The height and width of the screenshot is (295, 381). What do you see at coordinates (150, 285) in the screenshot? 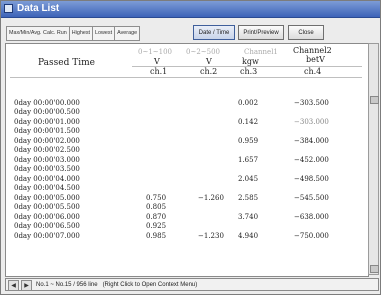
I see `context-menu-hint: (Right Click to Open Context Menu)` at bounding box center [150, 285].